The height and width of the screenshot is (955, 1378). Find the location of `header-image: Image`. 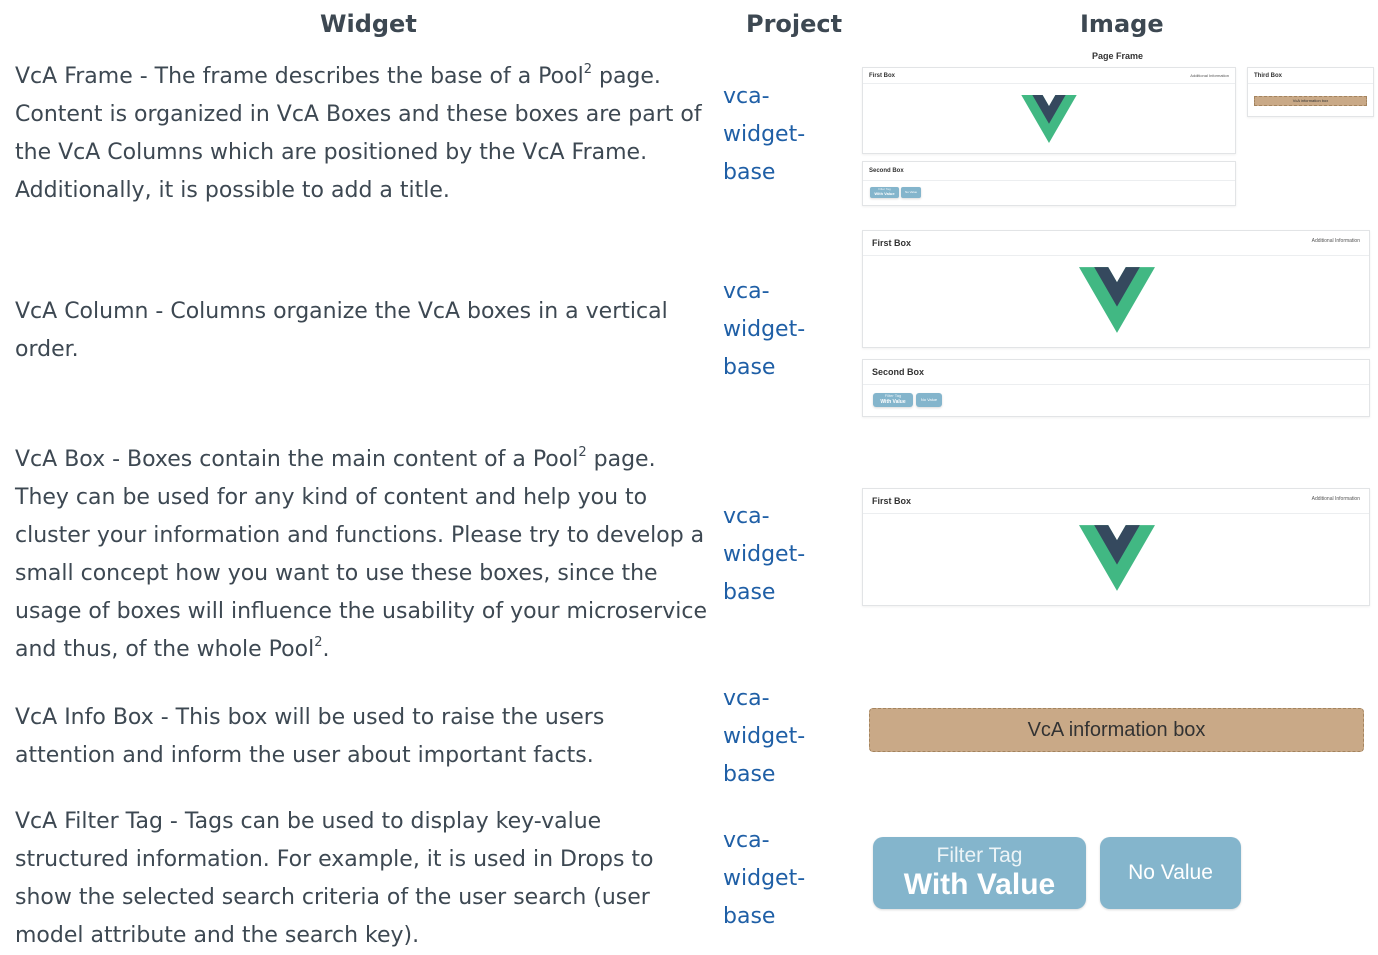

header-image: Image is located at coordinates (1122, 24).